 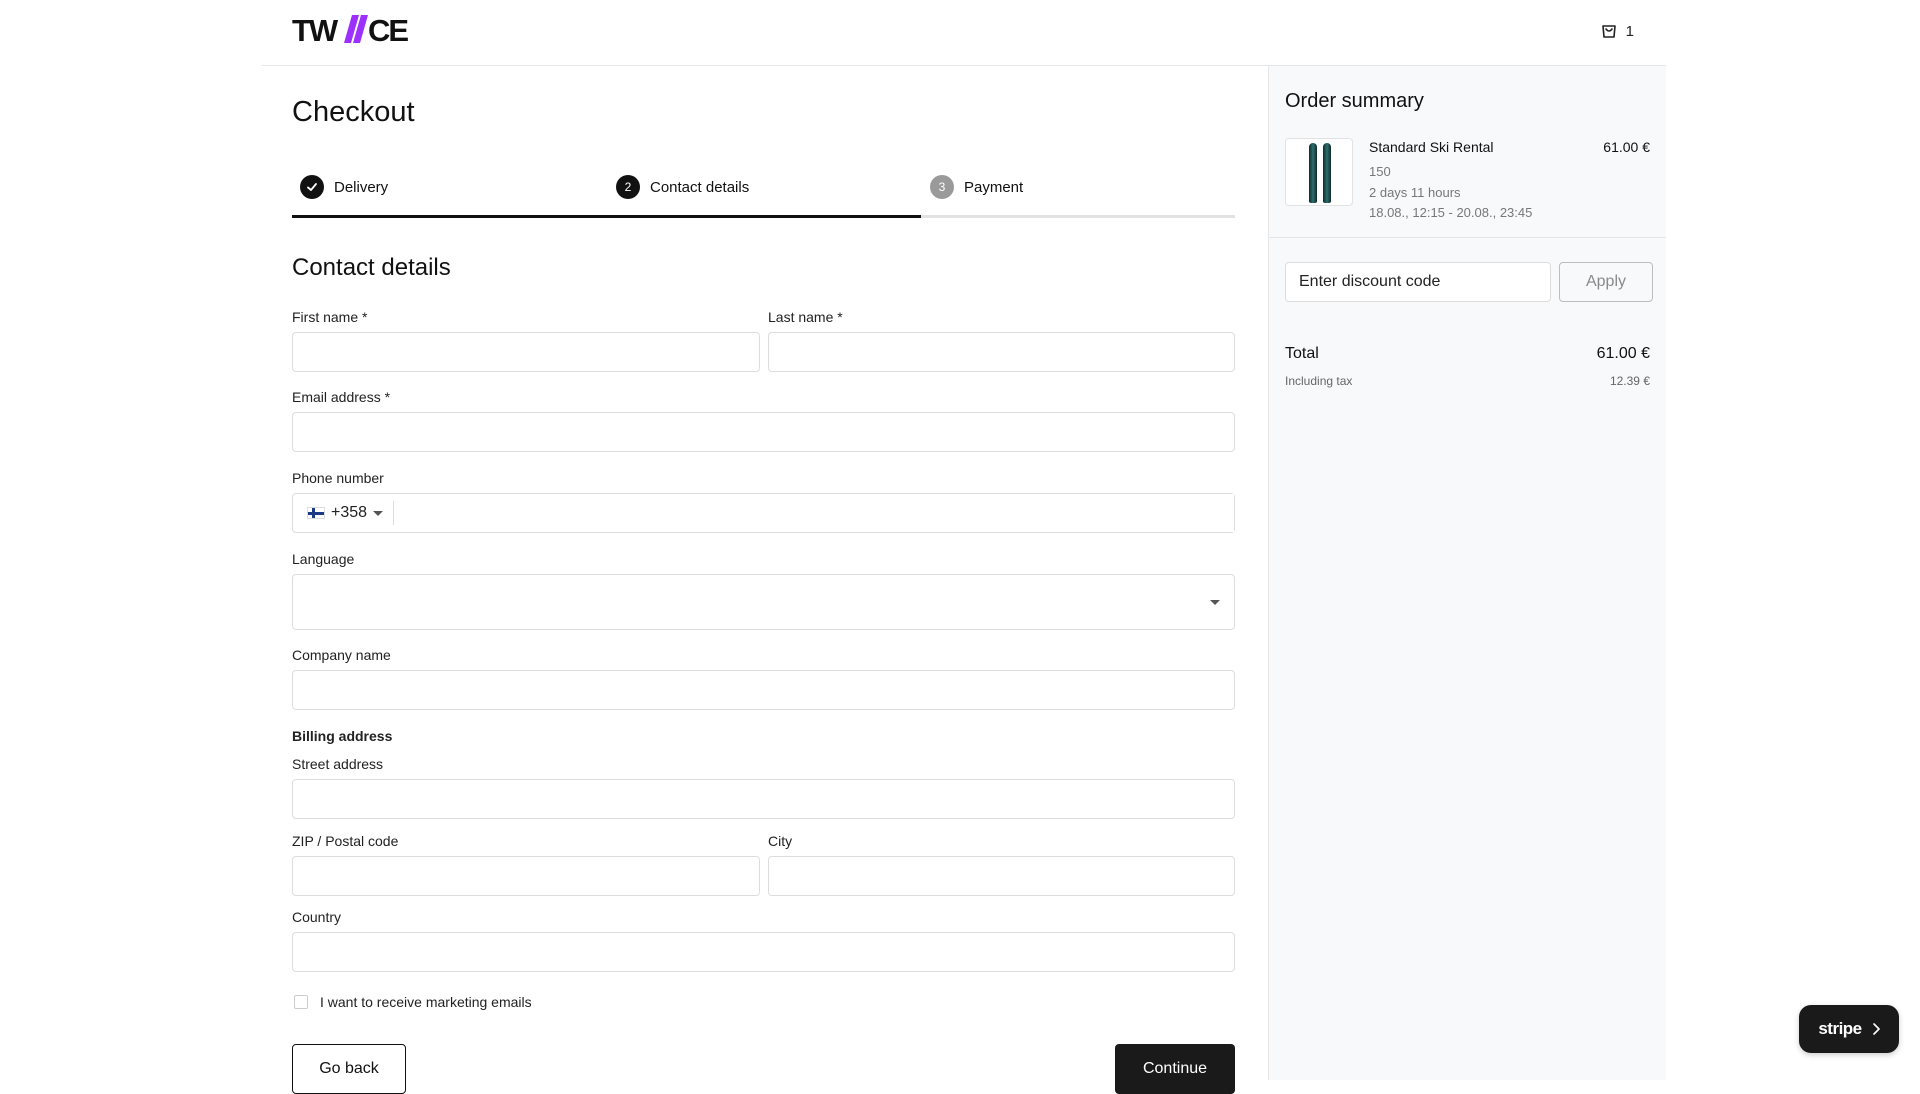 What do you see at coordinates (1608, 31) in the screenshot?
I see `cart-icon` at bounding box center [1608, 31].